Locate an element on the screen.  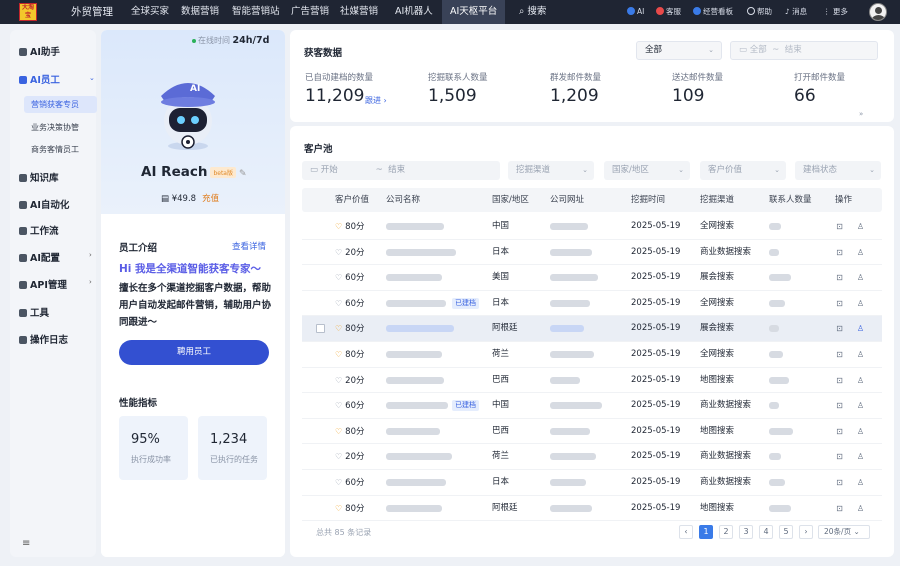
nav-ai-robot: AI机器人 is located at coordinates (414, 12).